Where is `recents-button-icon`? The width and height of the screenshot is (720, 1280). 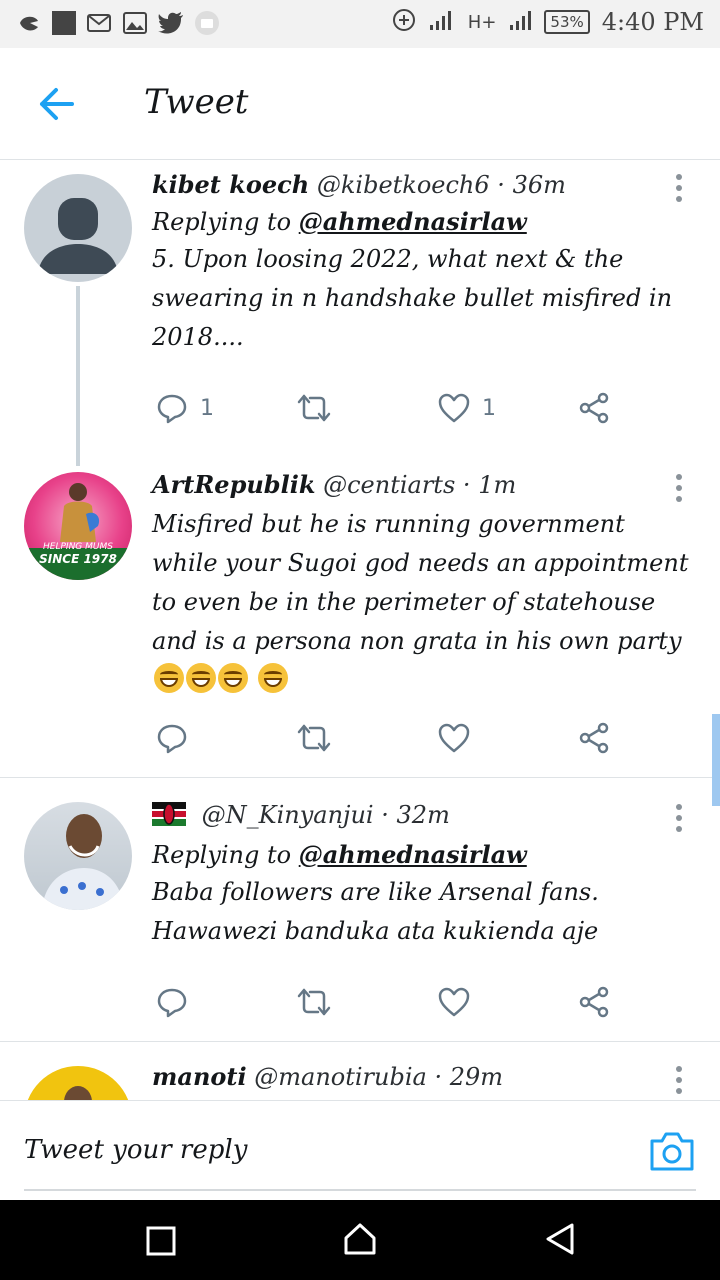 recents-button-icon is located at coordinates (161, 1241).